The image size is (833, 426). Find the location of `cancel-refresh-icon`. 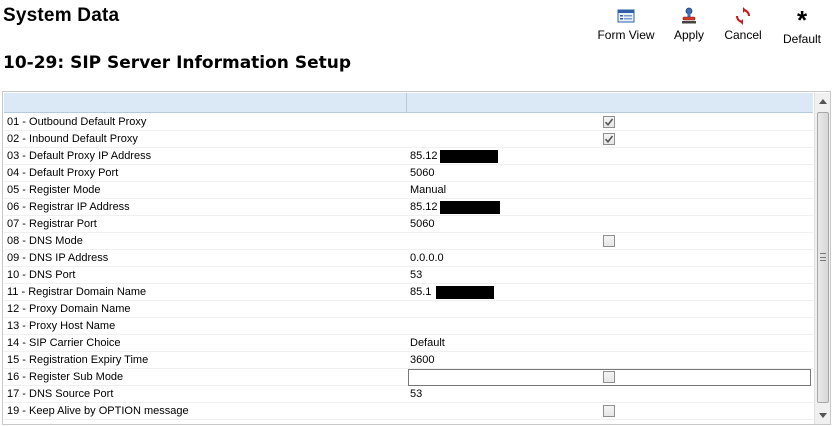

cancel-refresh-icon is located at coordinates (743, 16).